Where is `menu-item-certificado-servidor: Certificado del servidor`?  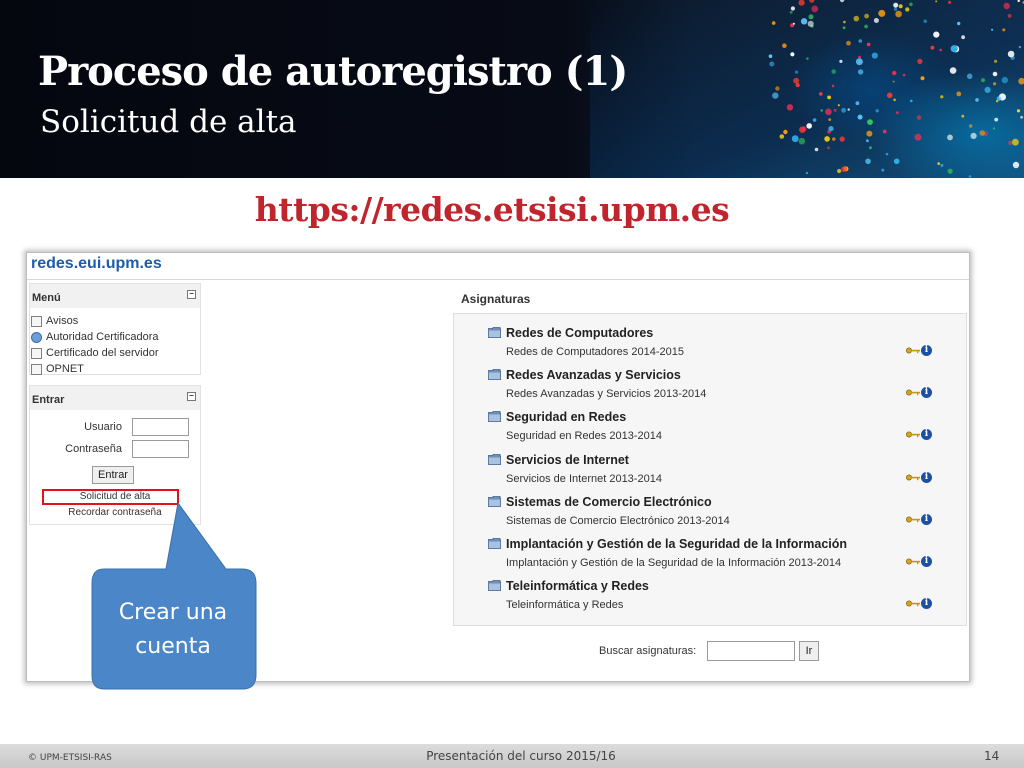 menu-item-certificado-servidor: Certificado del servidor is located at coordinates (115, 354).